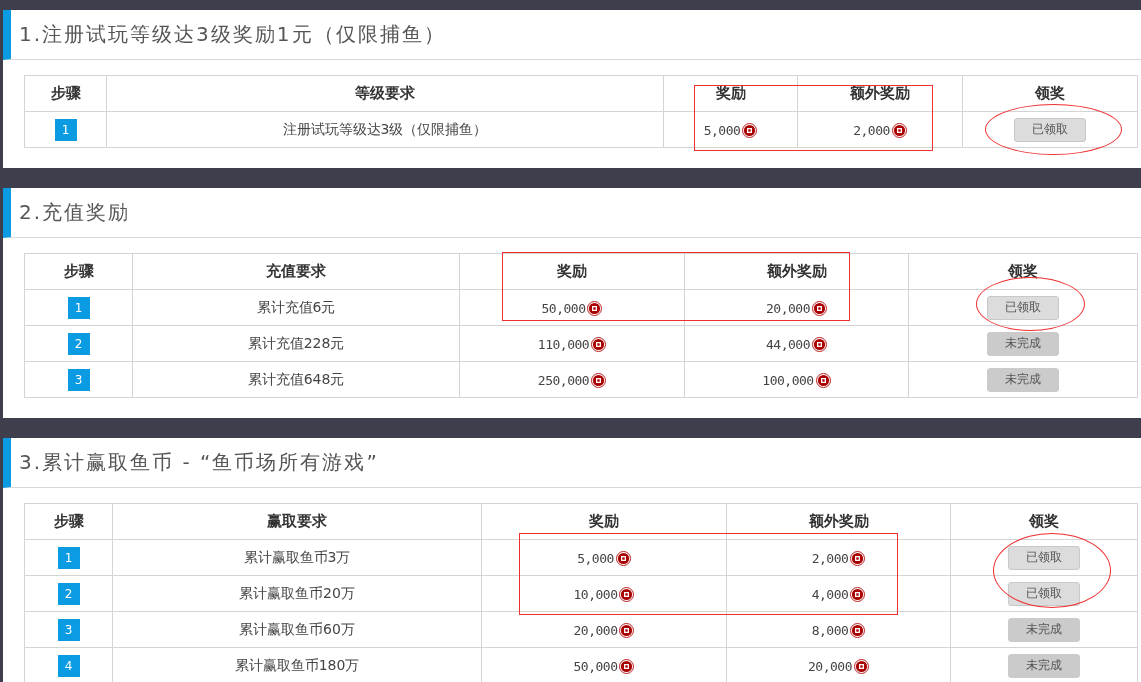 This screenshot has height=682, width=1141. What do you see at coordinates (563, 344) in the screenshot?
I see `reward-amount: 110,000` at bounding box center [563, 344].